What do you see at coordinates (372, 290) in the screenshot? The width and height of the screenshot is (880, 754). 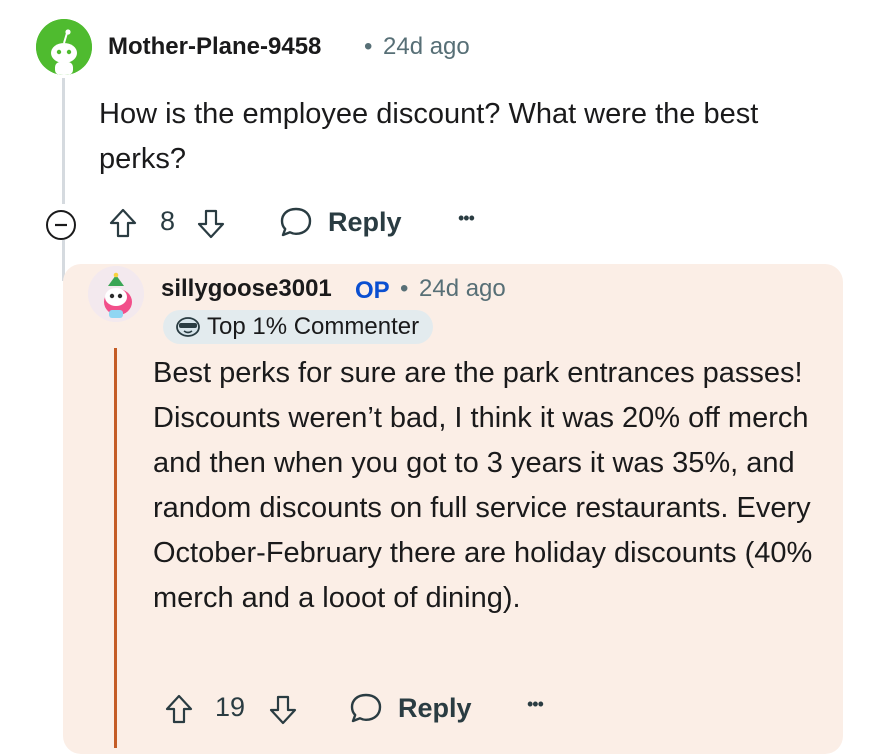 I see `op-badge: OP` at bounding box center [372, 290].